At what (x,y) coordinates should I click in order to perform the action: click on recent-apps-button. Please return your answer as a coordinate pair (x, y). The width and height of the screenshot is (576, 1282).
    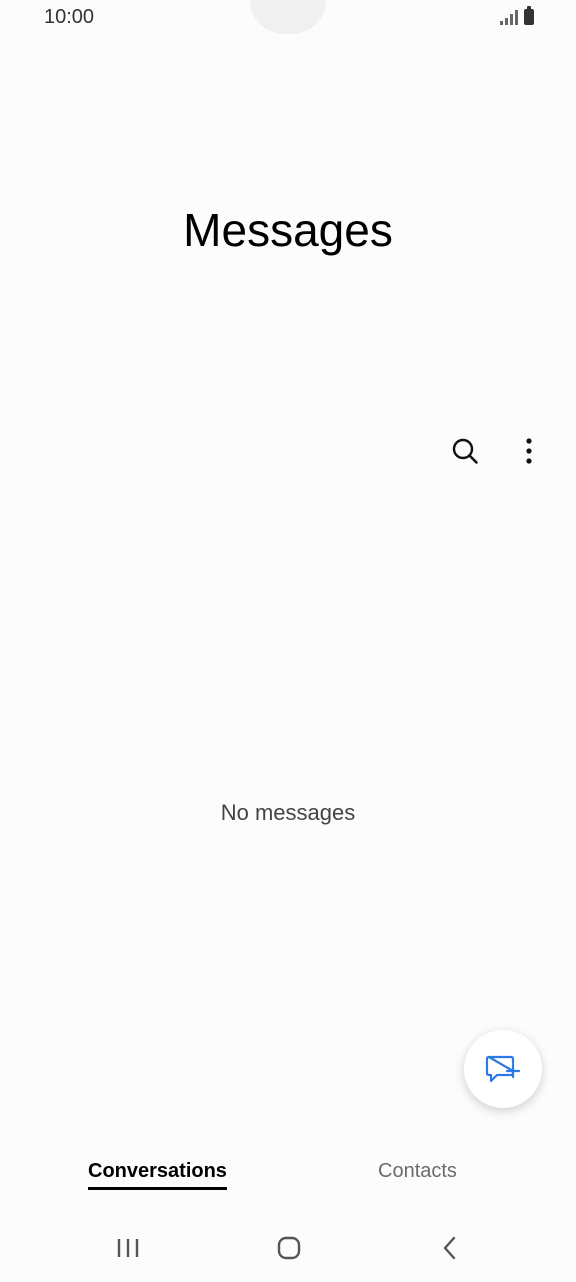
    Looking at the image, I should click on (128, 1248).